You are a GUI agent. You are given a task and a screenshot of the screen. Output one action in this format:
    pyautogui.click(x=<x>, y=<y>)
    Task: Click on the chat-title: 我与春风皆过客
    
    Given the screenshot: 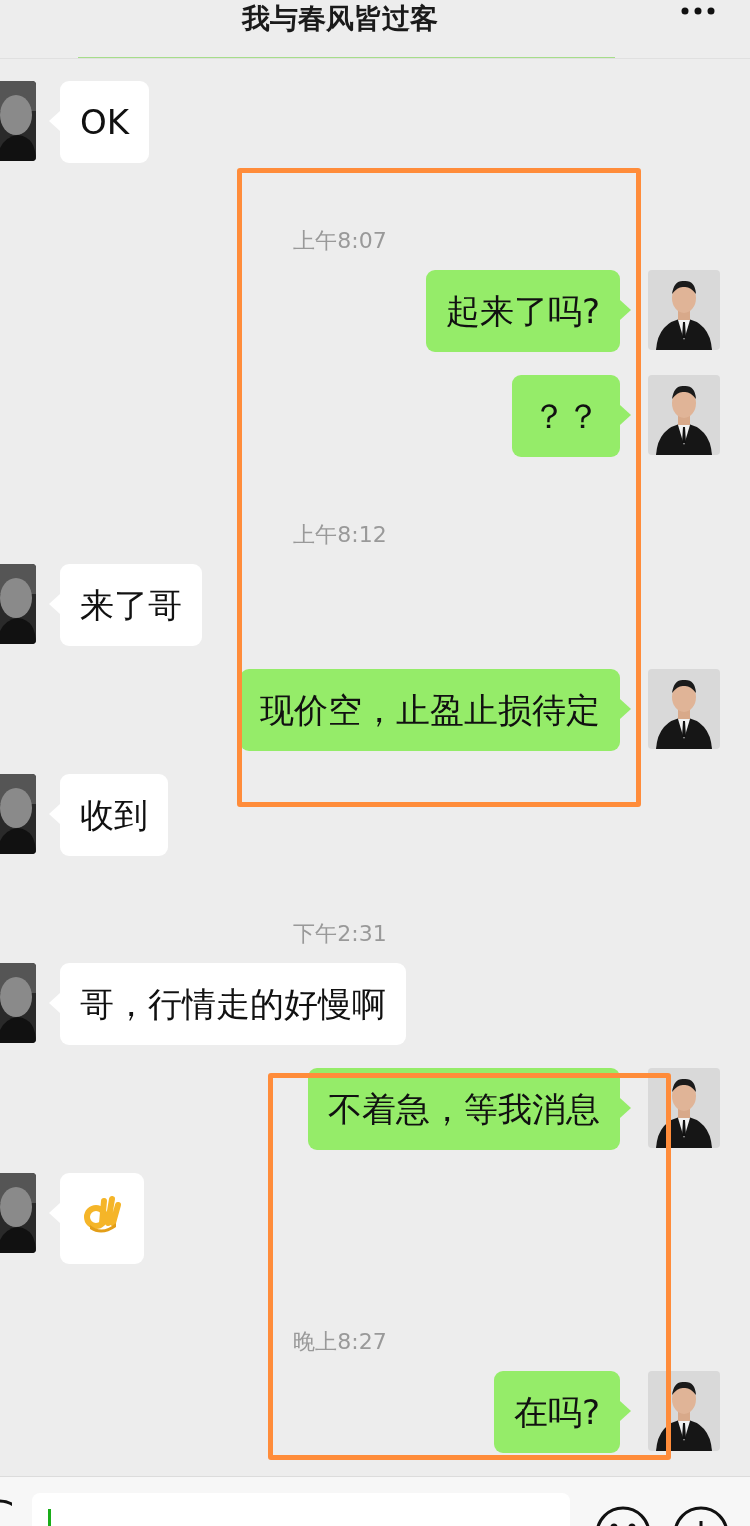 What is the action you would take?
    pyautogui.click(x=340, y=19)
    